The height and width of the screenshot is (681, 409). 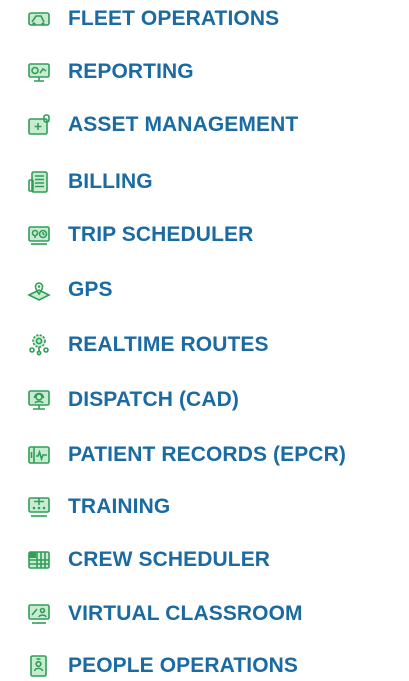 I want to click on menu-item-patient-records-epcr: PATIENT RECORDS (EPCR), so click(x=186, y=455).